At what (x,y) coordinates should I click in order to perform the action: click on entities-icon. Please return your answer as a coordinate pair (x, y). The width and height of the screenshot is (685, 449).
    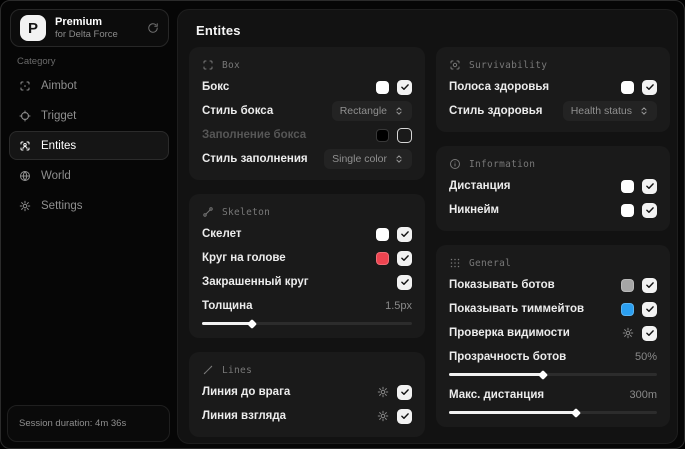
    Looking at the image, I should click on (25, 146).